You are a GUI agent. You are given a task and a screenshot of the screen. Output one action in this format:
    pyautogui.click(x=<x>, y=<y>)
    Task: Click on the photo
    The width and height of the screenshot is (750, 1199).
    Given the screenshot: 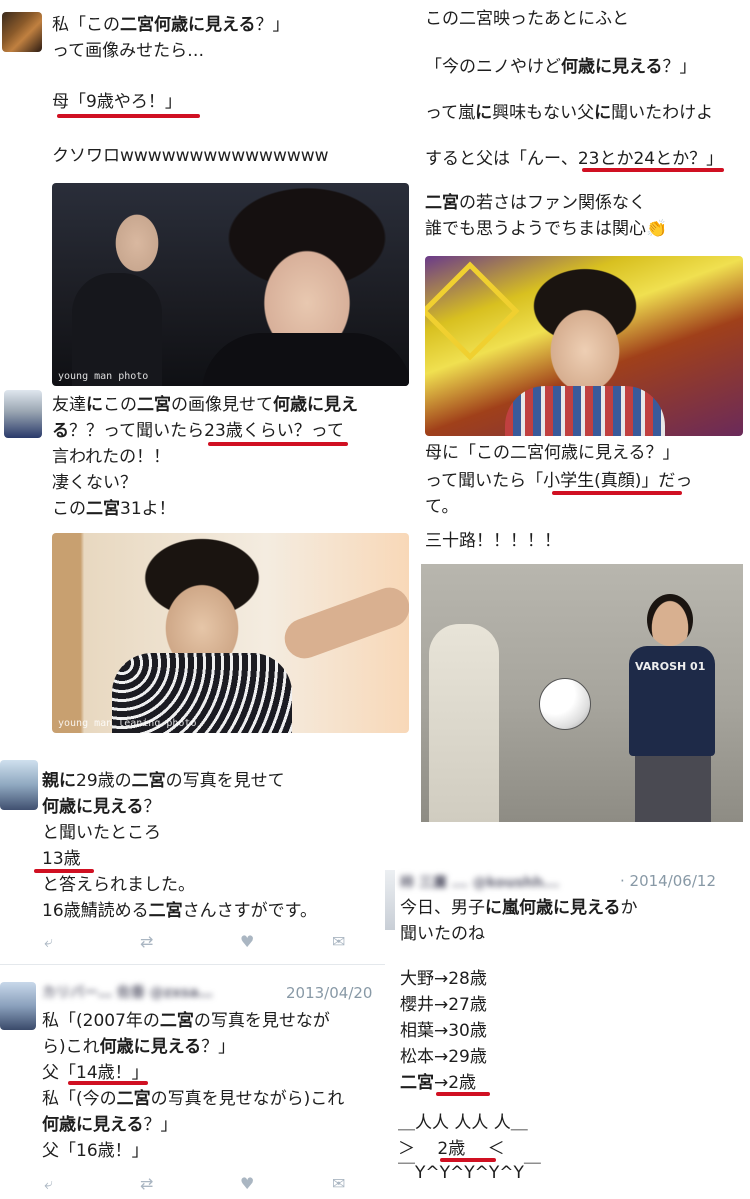 What is the action you would take?
    pyautogui.click(x=584, y=346)
    